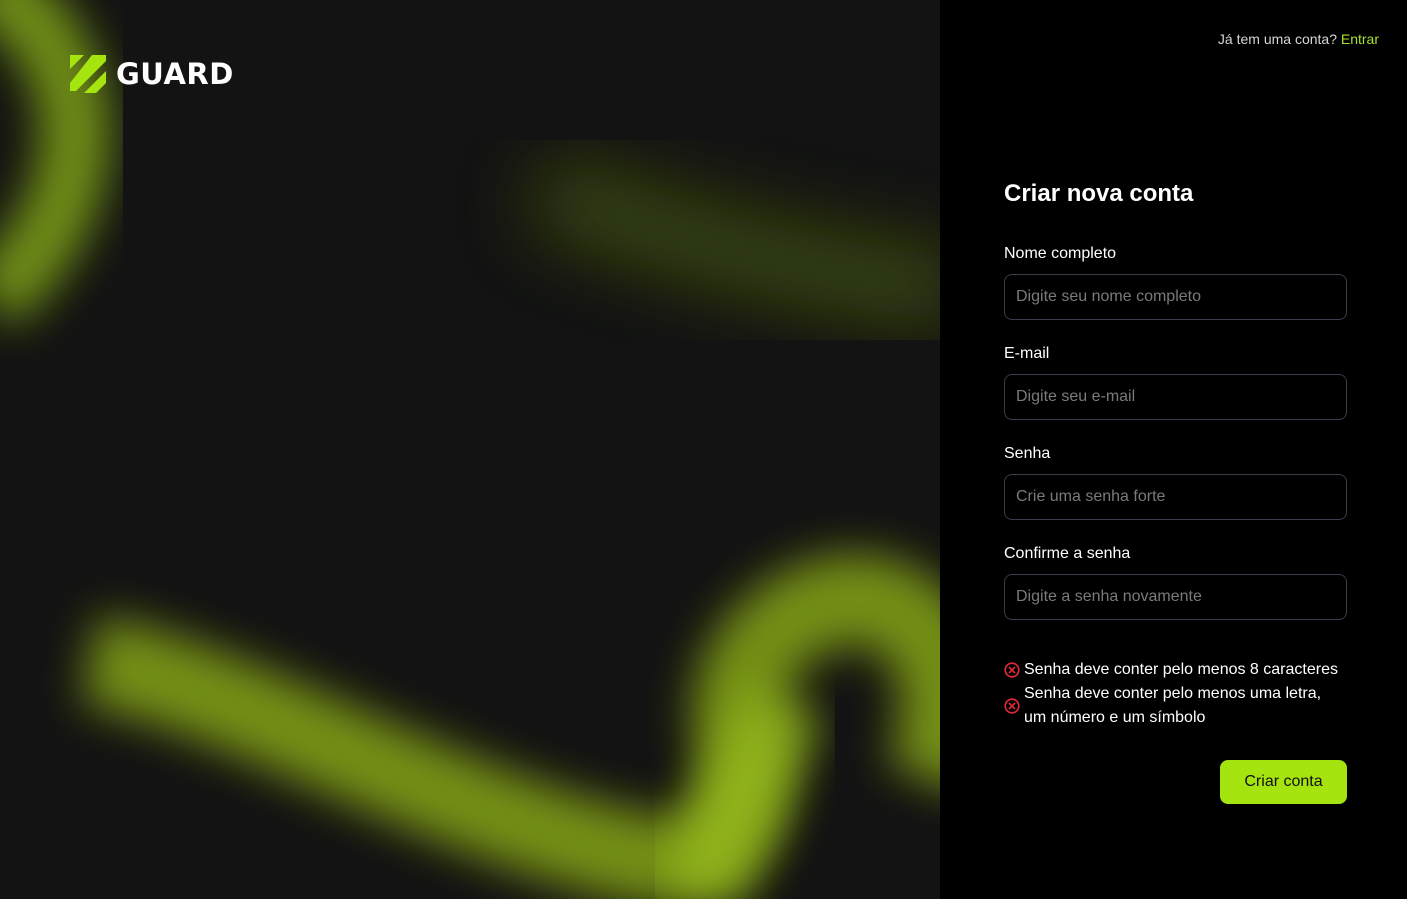 The height and width of the screenshot is (899, 1407). What do you see at coordinates (1099, 193) in the screenshot?
I see `form-title: Criar nova conta` at bounding box center [1099, 193].